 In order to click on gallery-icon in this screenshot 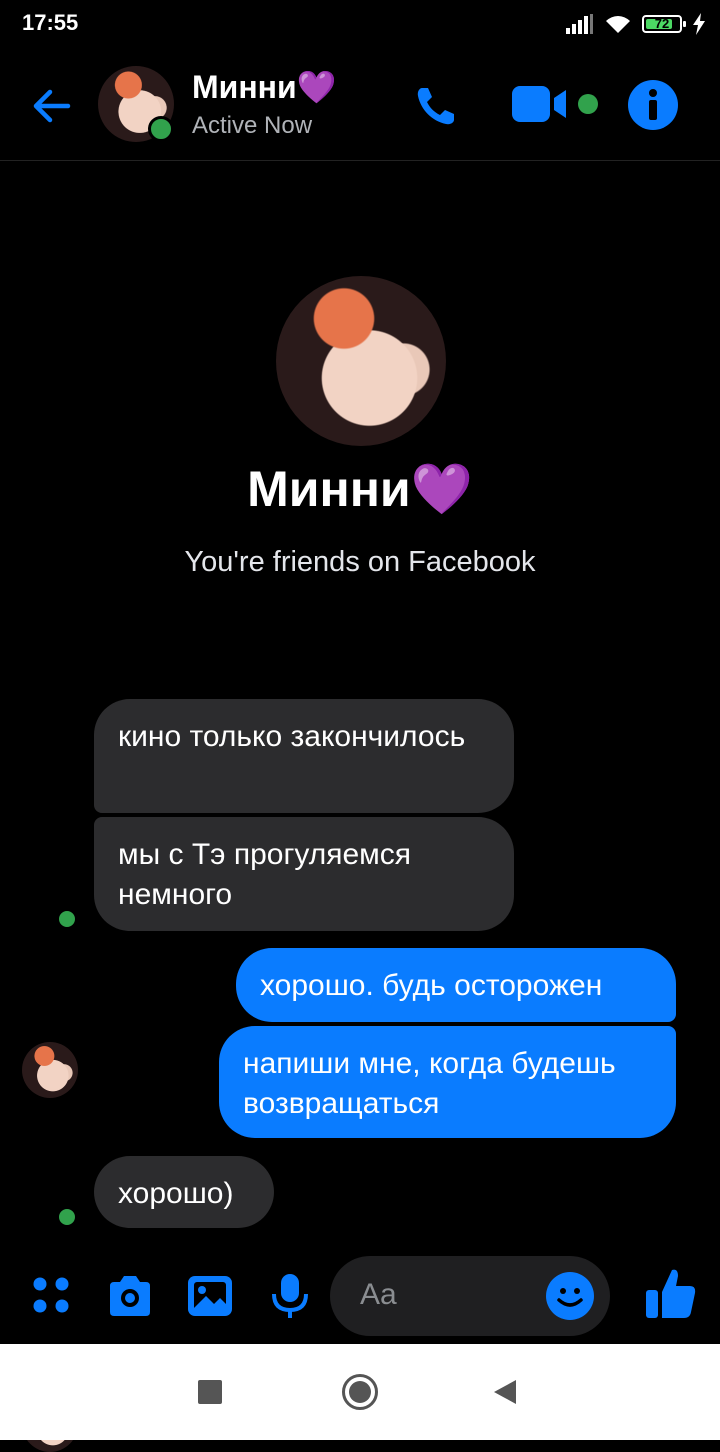, I will do `click(210, 1296)`.